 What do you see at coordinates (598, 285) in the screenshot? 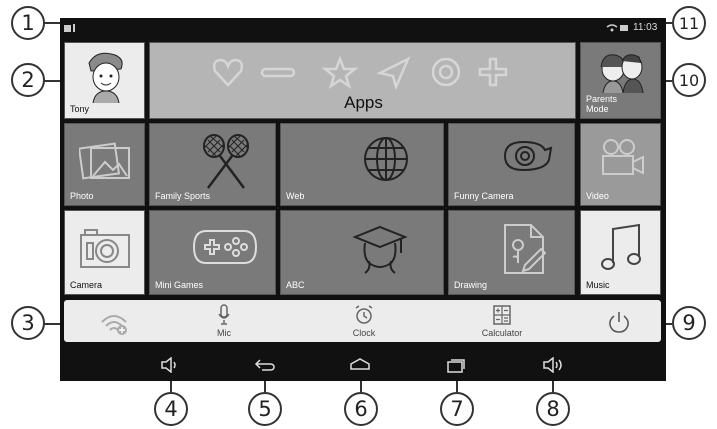
I see `music-label: Music` at bounding box center [598, 285].